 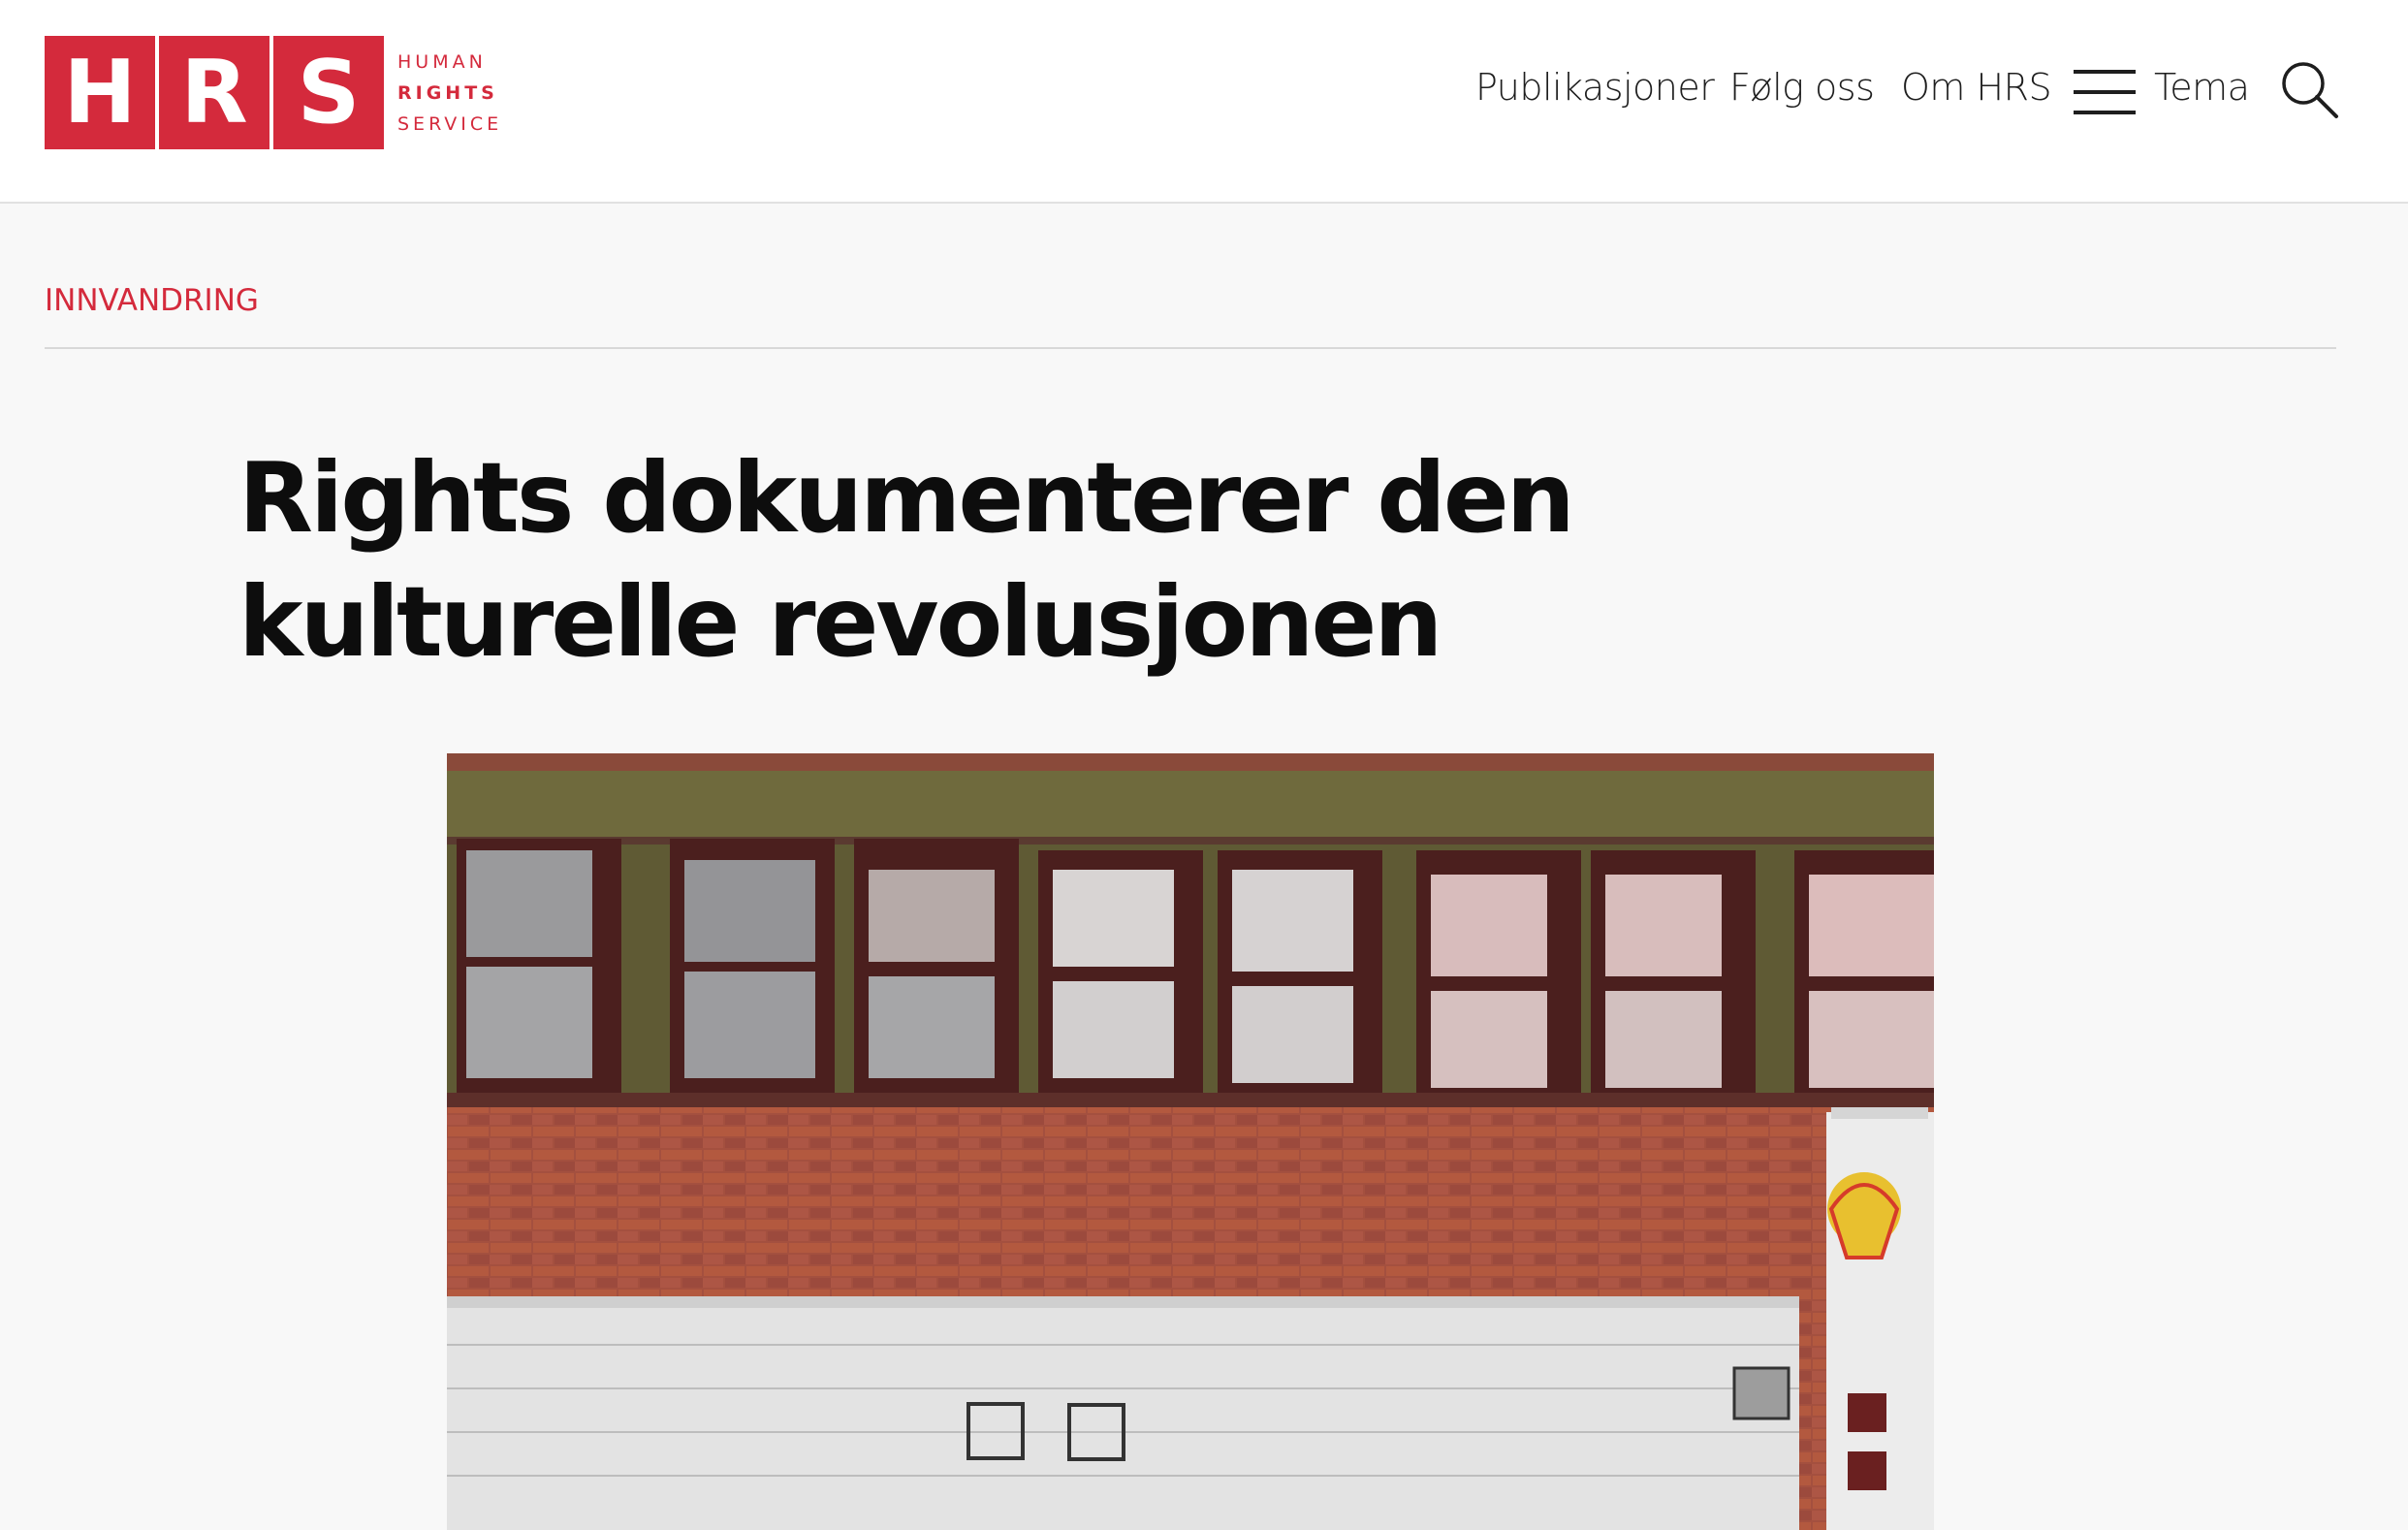 What do you see at coordinates (100, 92) in the screenshot?
I see `logo-letter-h: H` at bounding box center [100, 92].